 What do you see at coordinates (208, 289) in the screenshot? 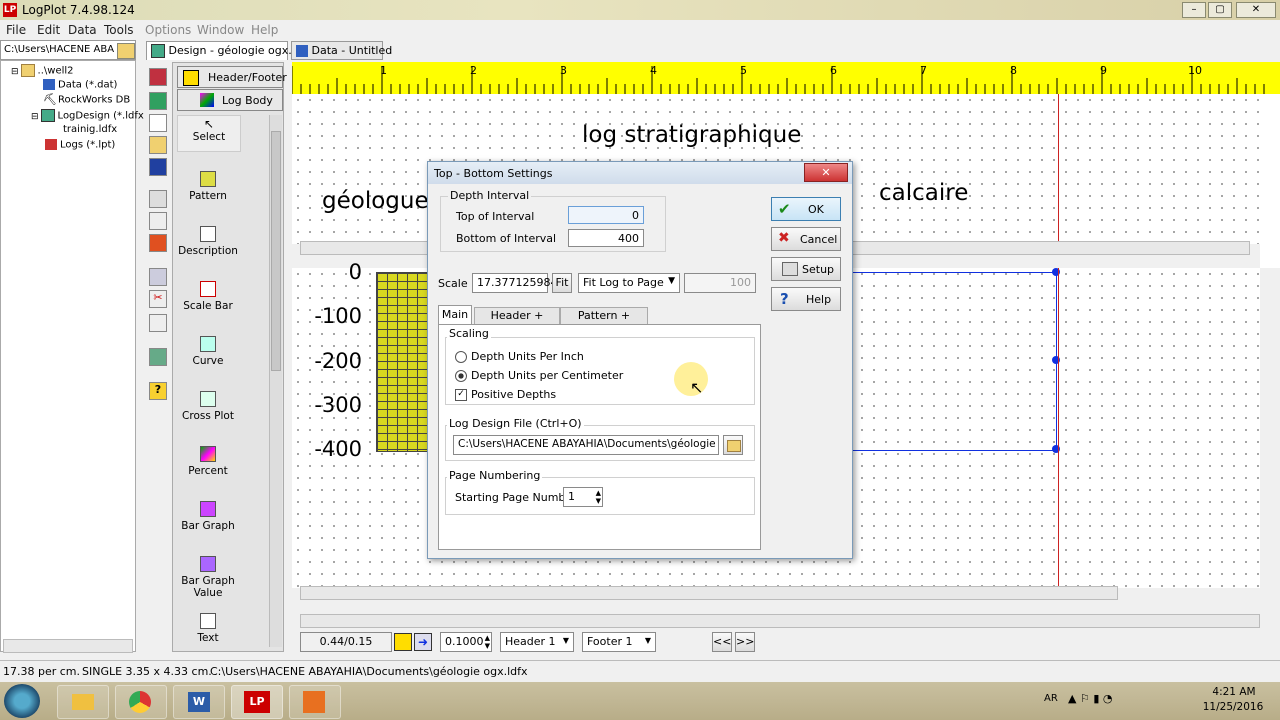
I see `scale-bar-icon` at bounding box center [208, 289].